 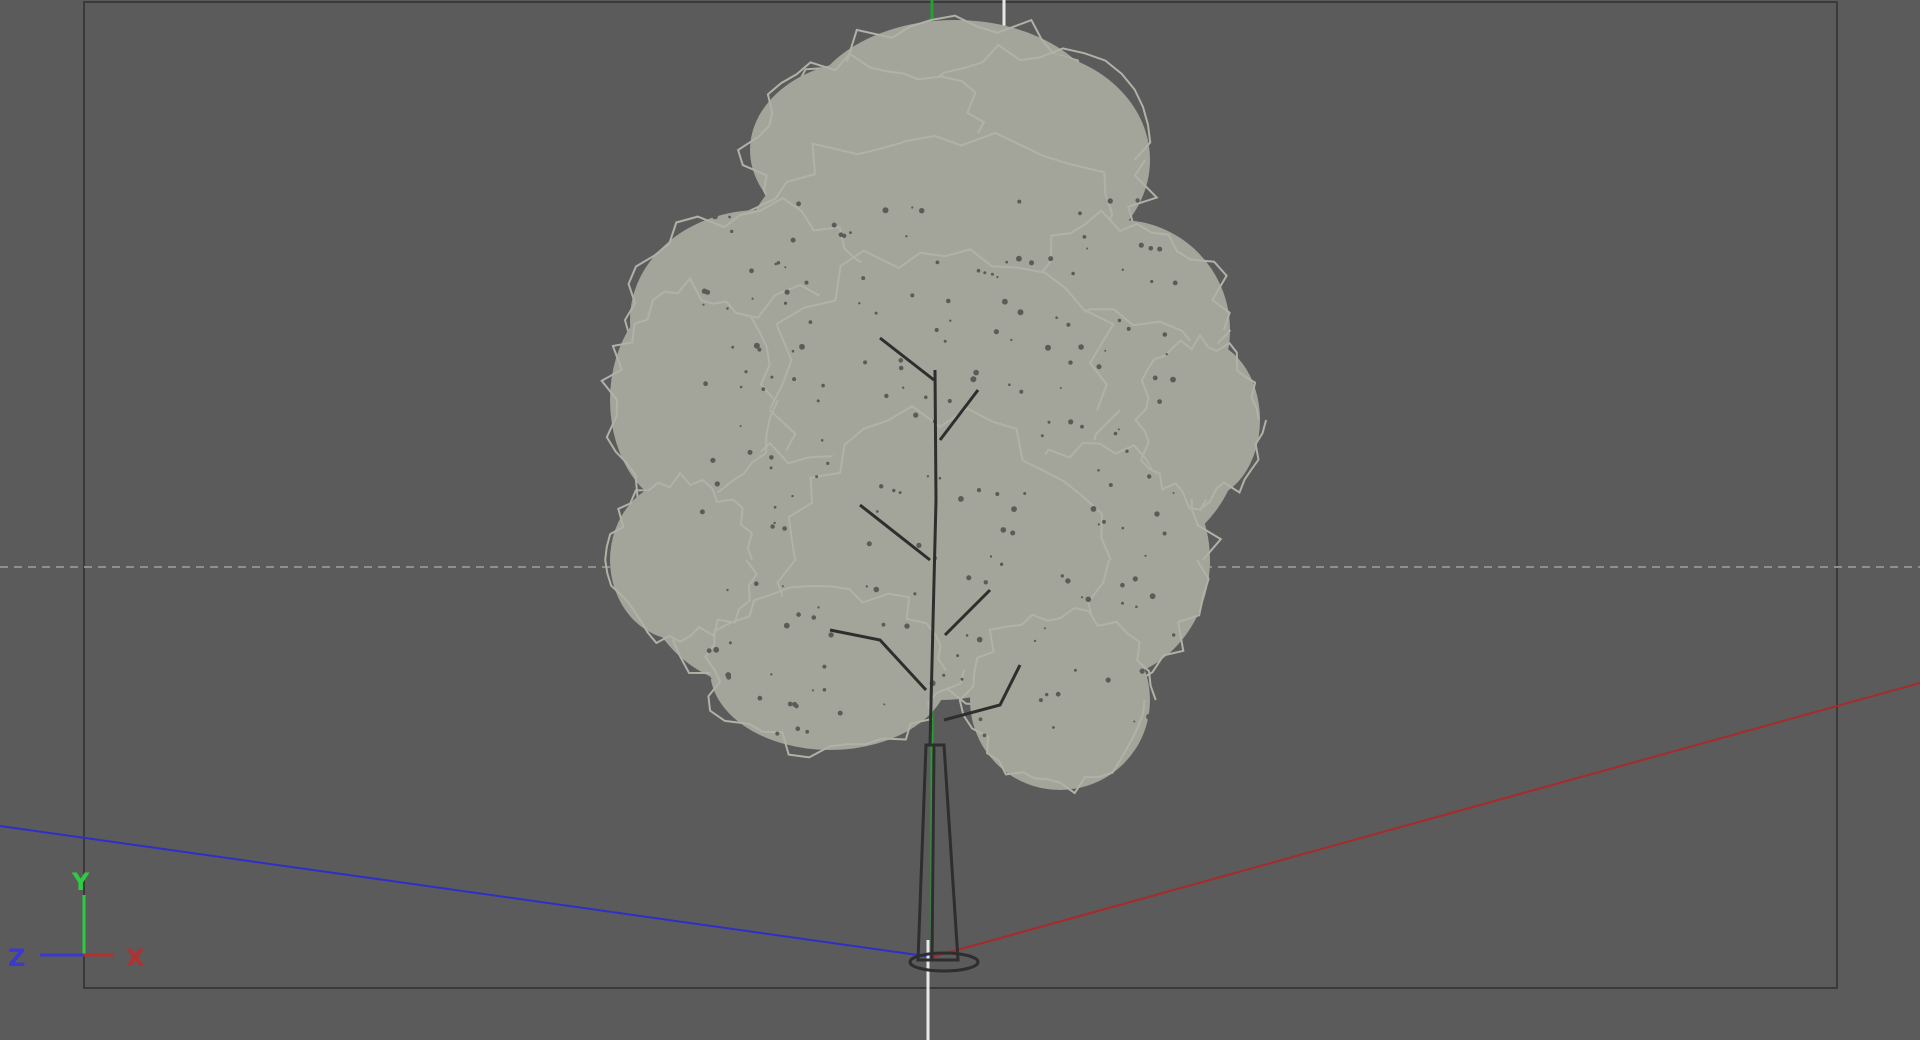 I want to click on trunk-outline, so click(x=938, y=852).